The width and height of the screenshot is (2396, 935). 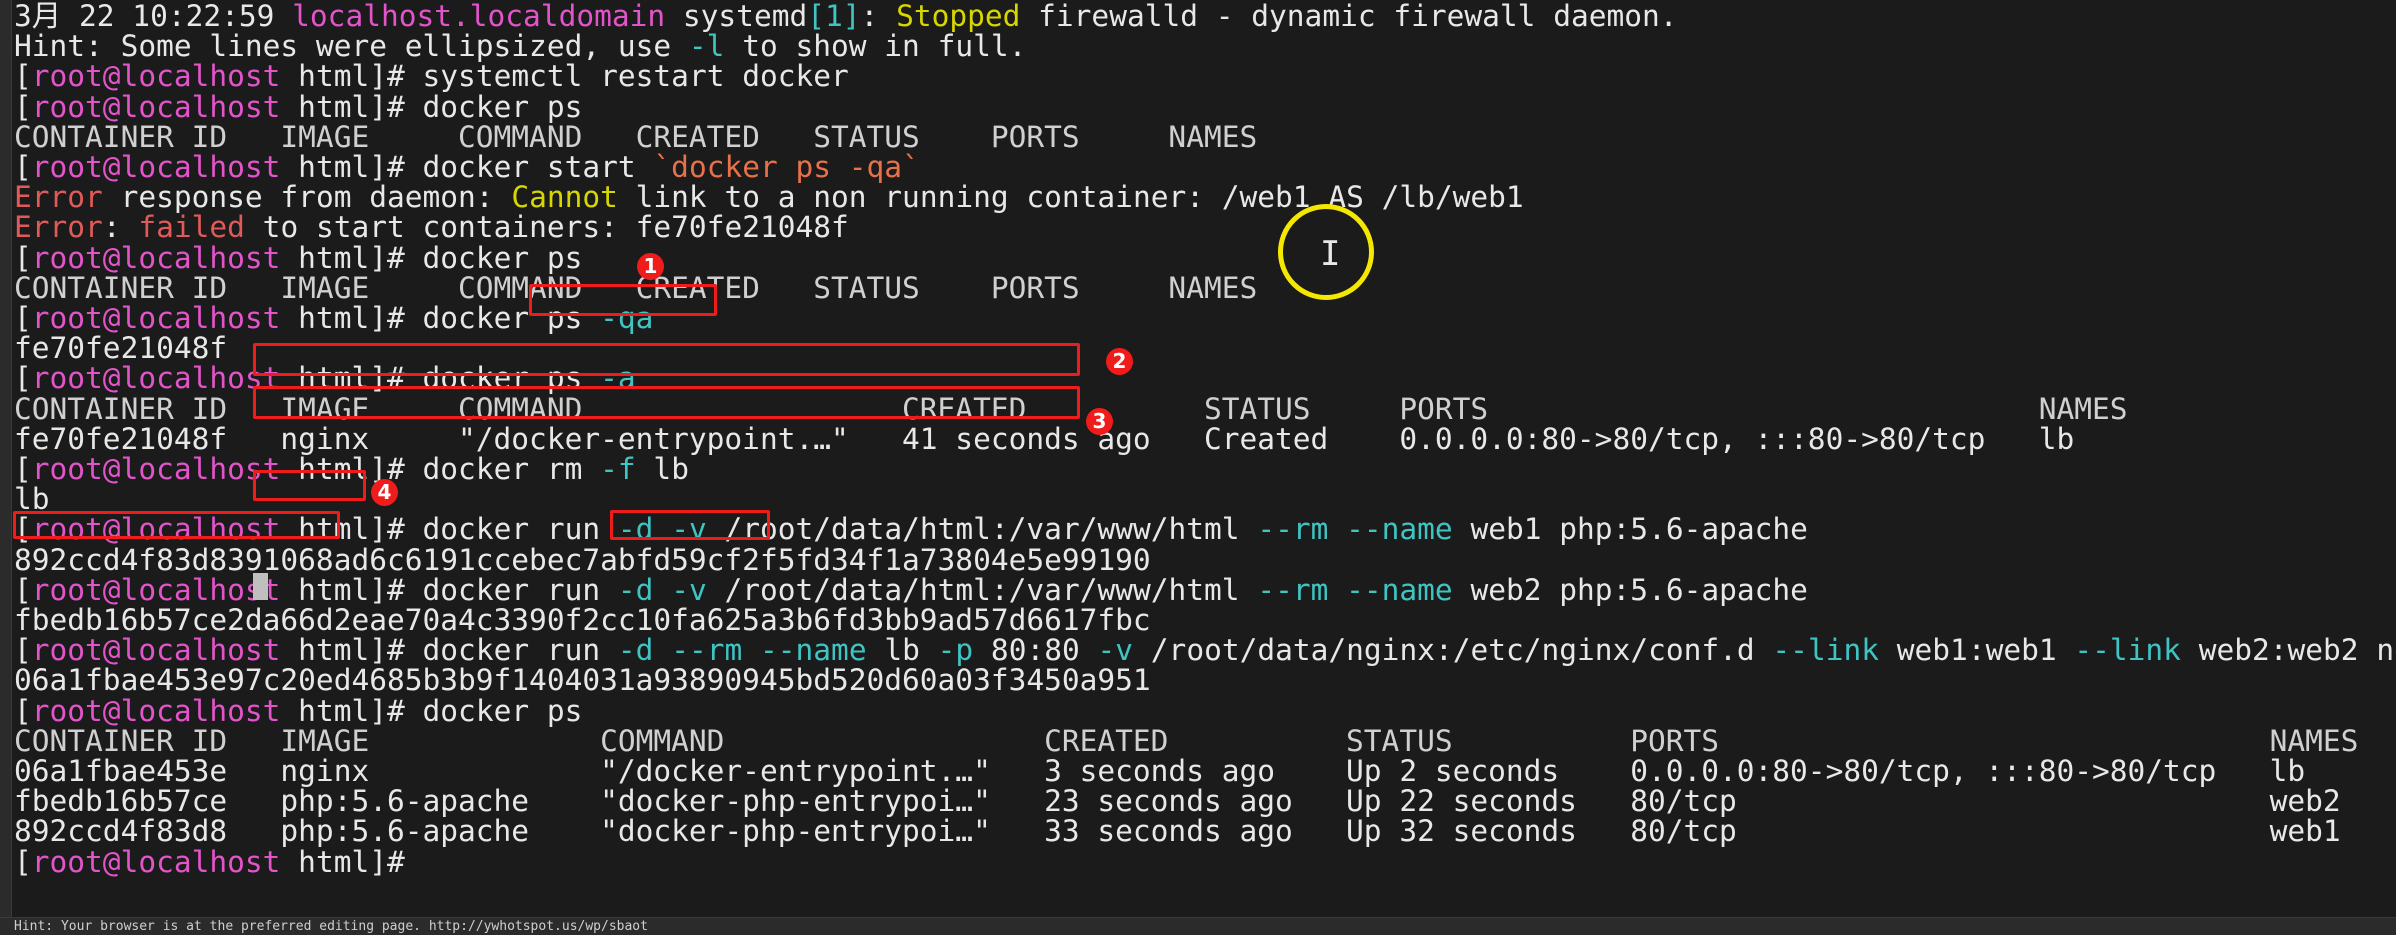 I want to click on terminal-text-segment: response from daemon:, so click(x=307, y=197).